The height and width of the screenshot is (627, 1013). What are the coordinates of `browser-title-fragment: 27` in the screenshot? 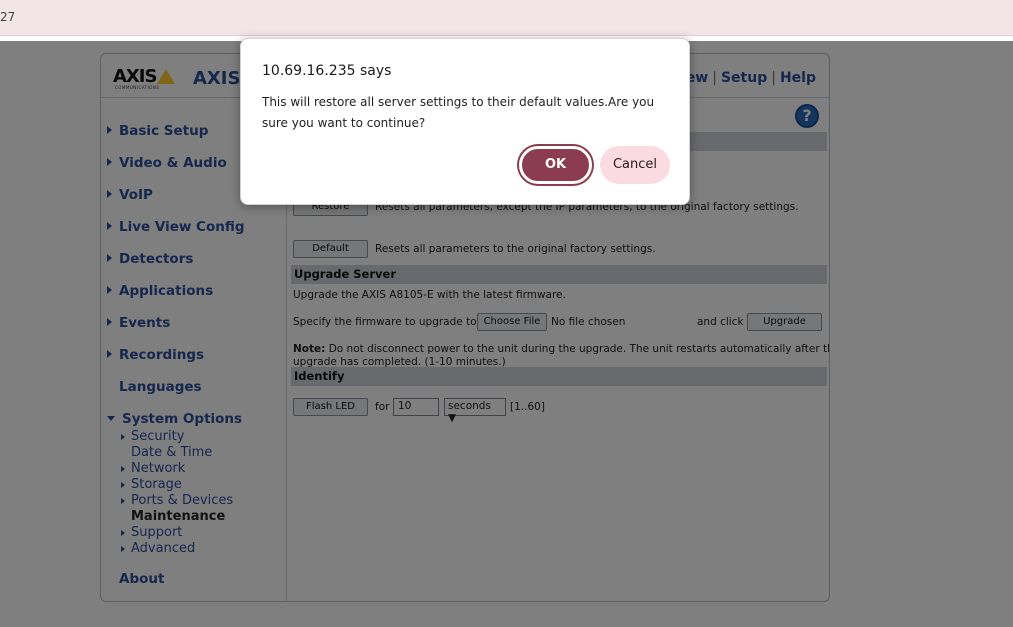 It's located at (8, 17).